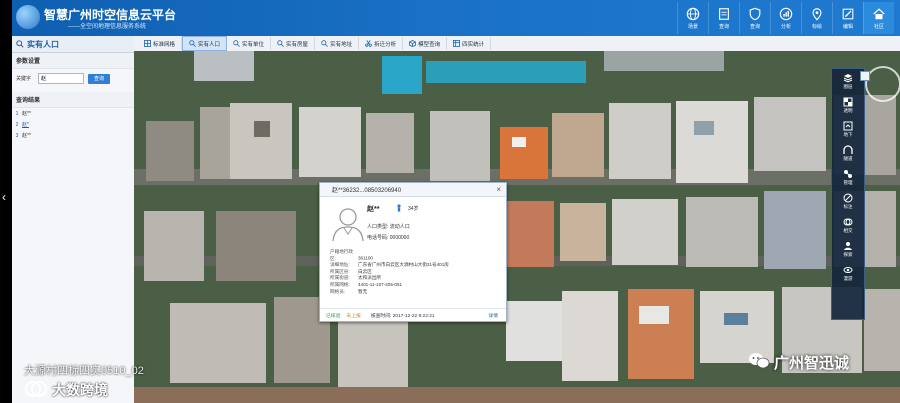 The height and width of the screenshot is (403, 900). I want to click on tool-houses: 实有房屋, so click(293, 43).